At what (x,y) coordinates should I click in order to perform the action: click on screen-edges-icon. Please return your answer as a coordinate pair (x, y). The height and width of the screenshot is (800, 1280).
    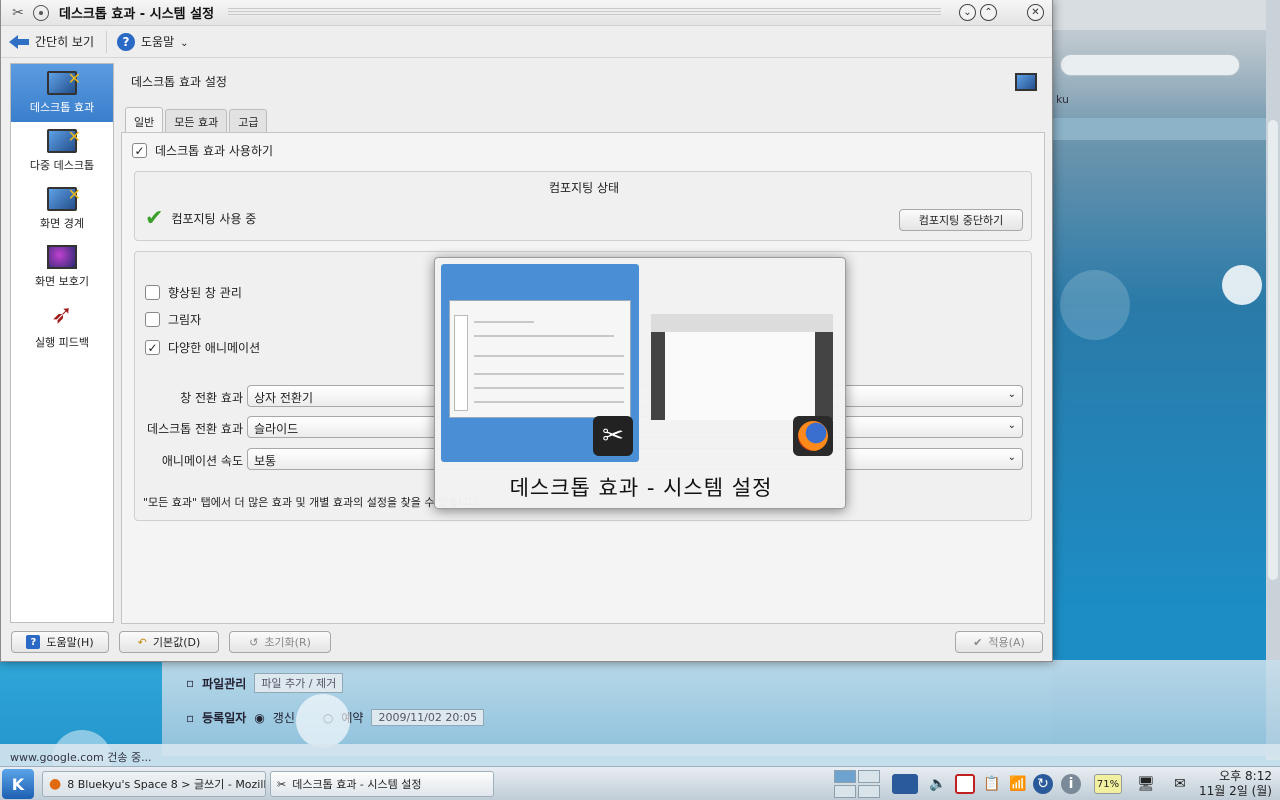
    Looking at the image, I should click on (64, 198).